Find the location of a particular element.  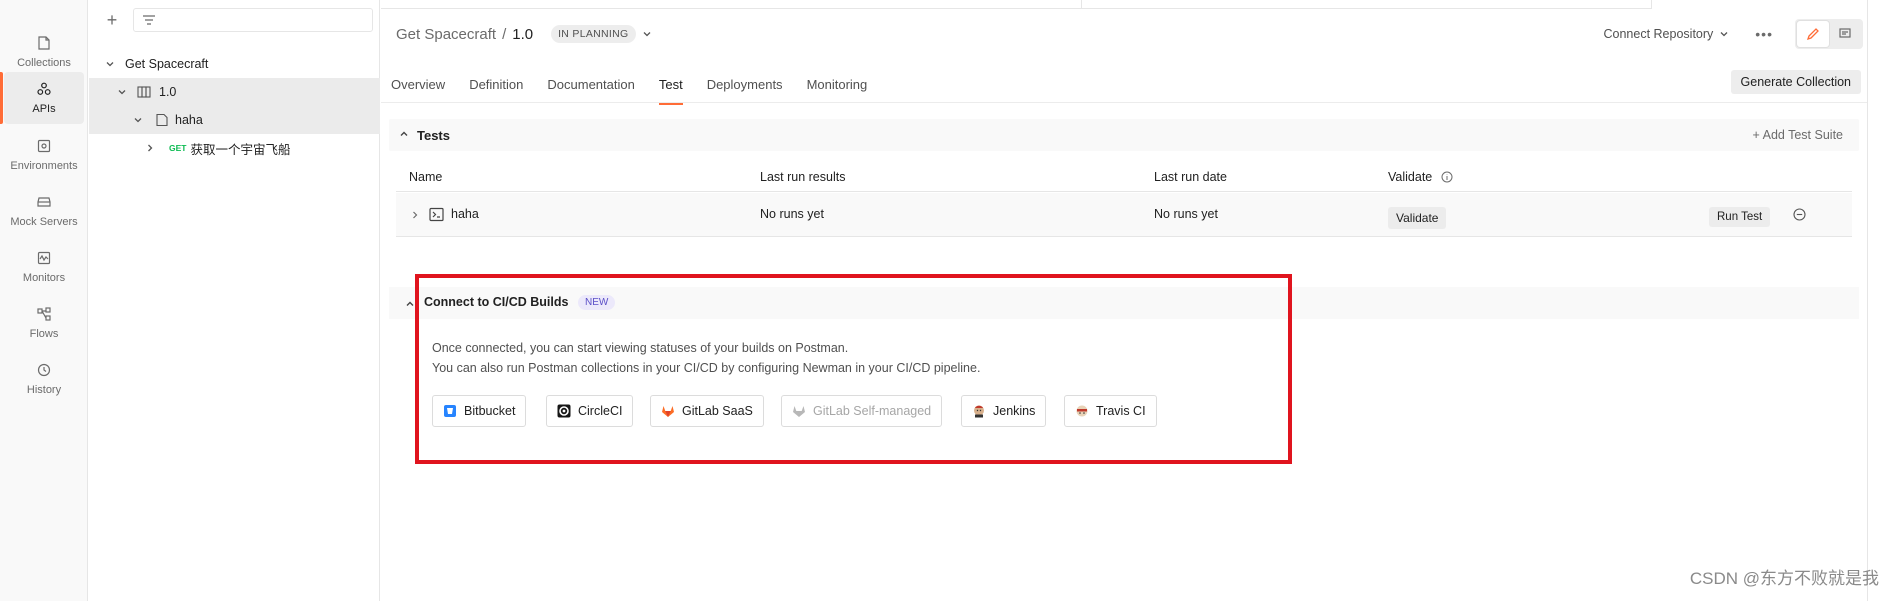

watermark: CSDN @东方不败就是我 is located at coordinates (1784, 578).